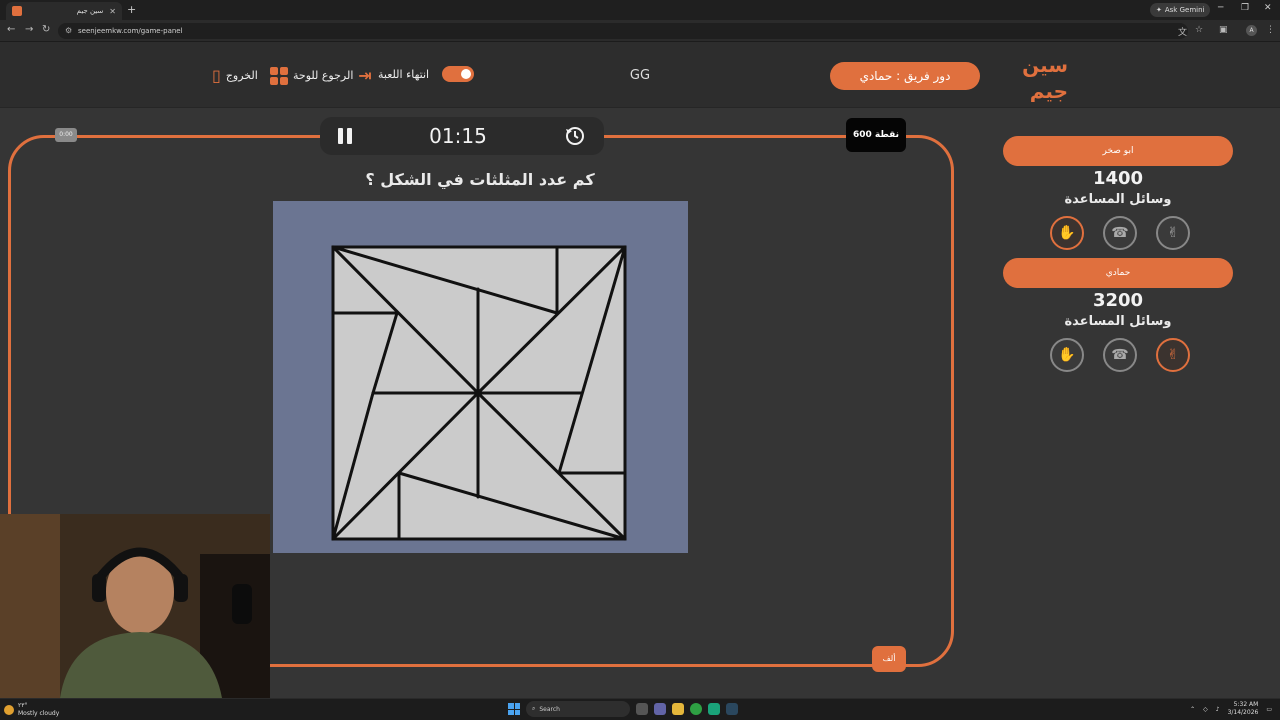  What do you see at coordinates (345, 136) in the screenshot?
I see `pause-button` at bounding box center [345, 136].